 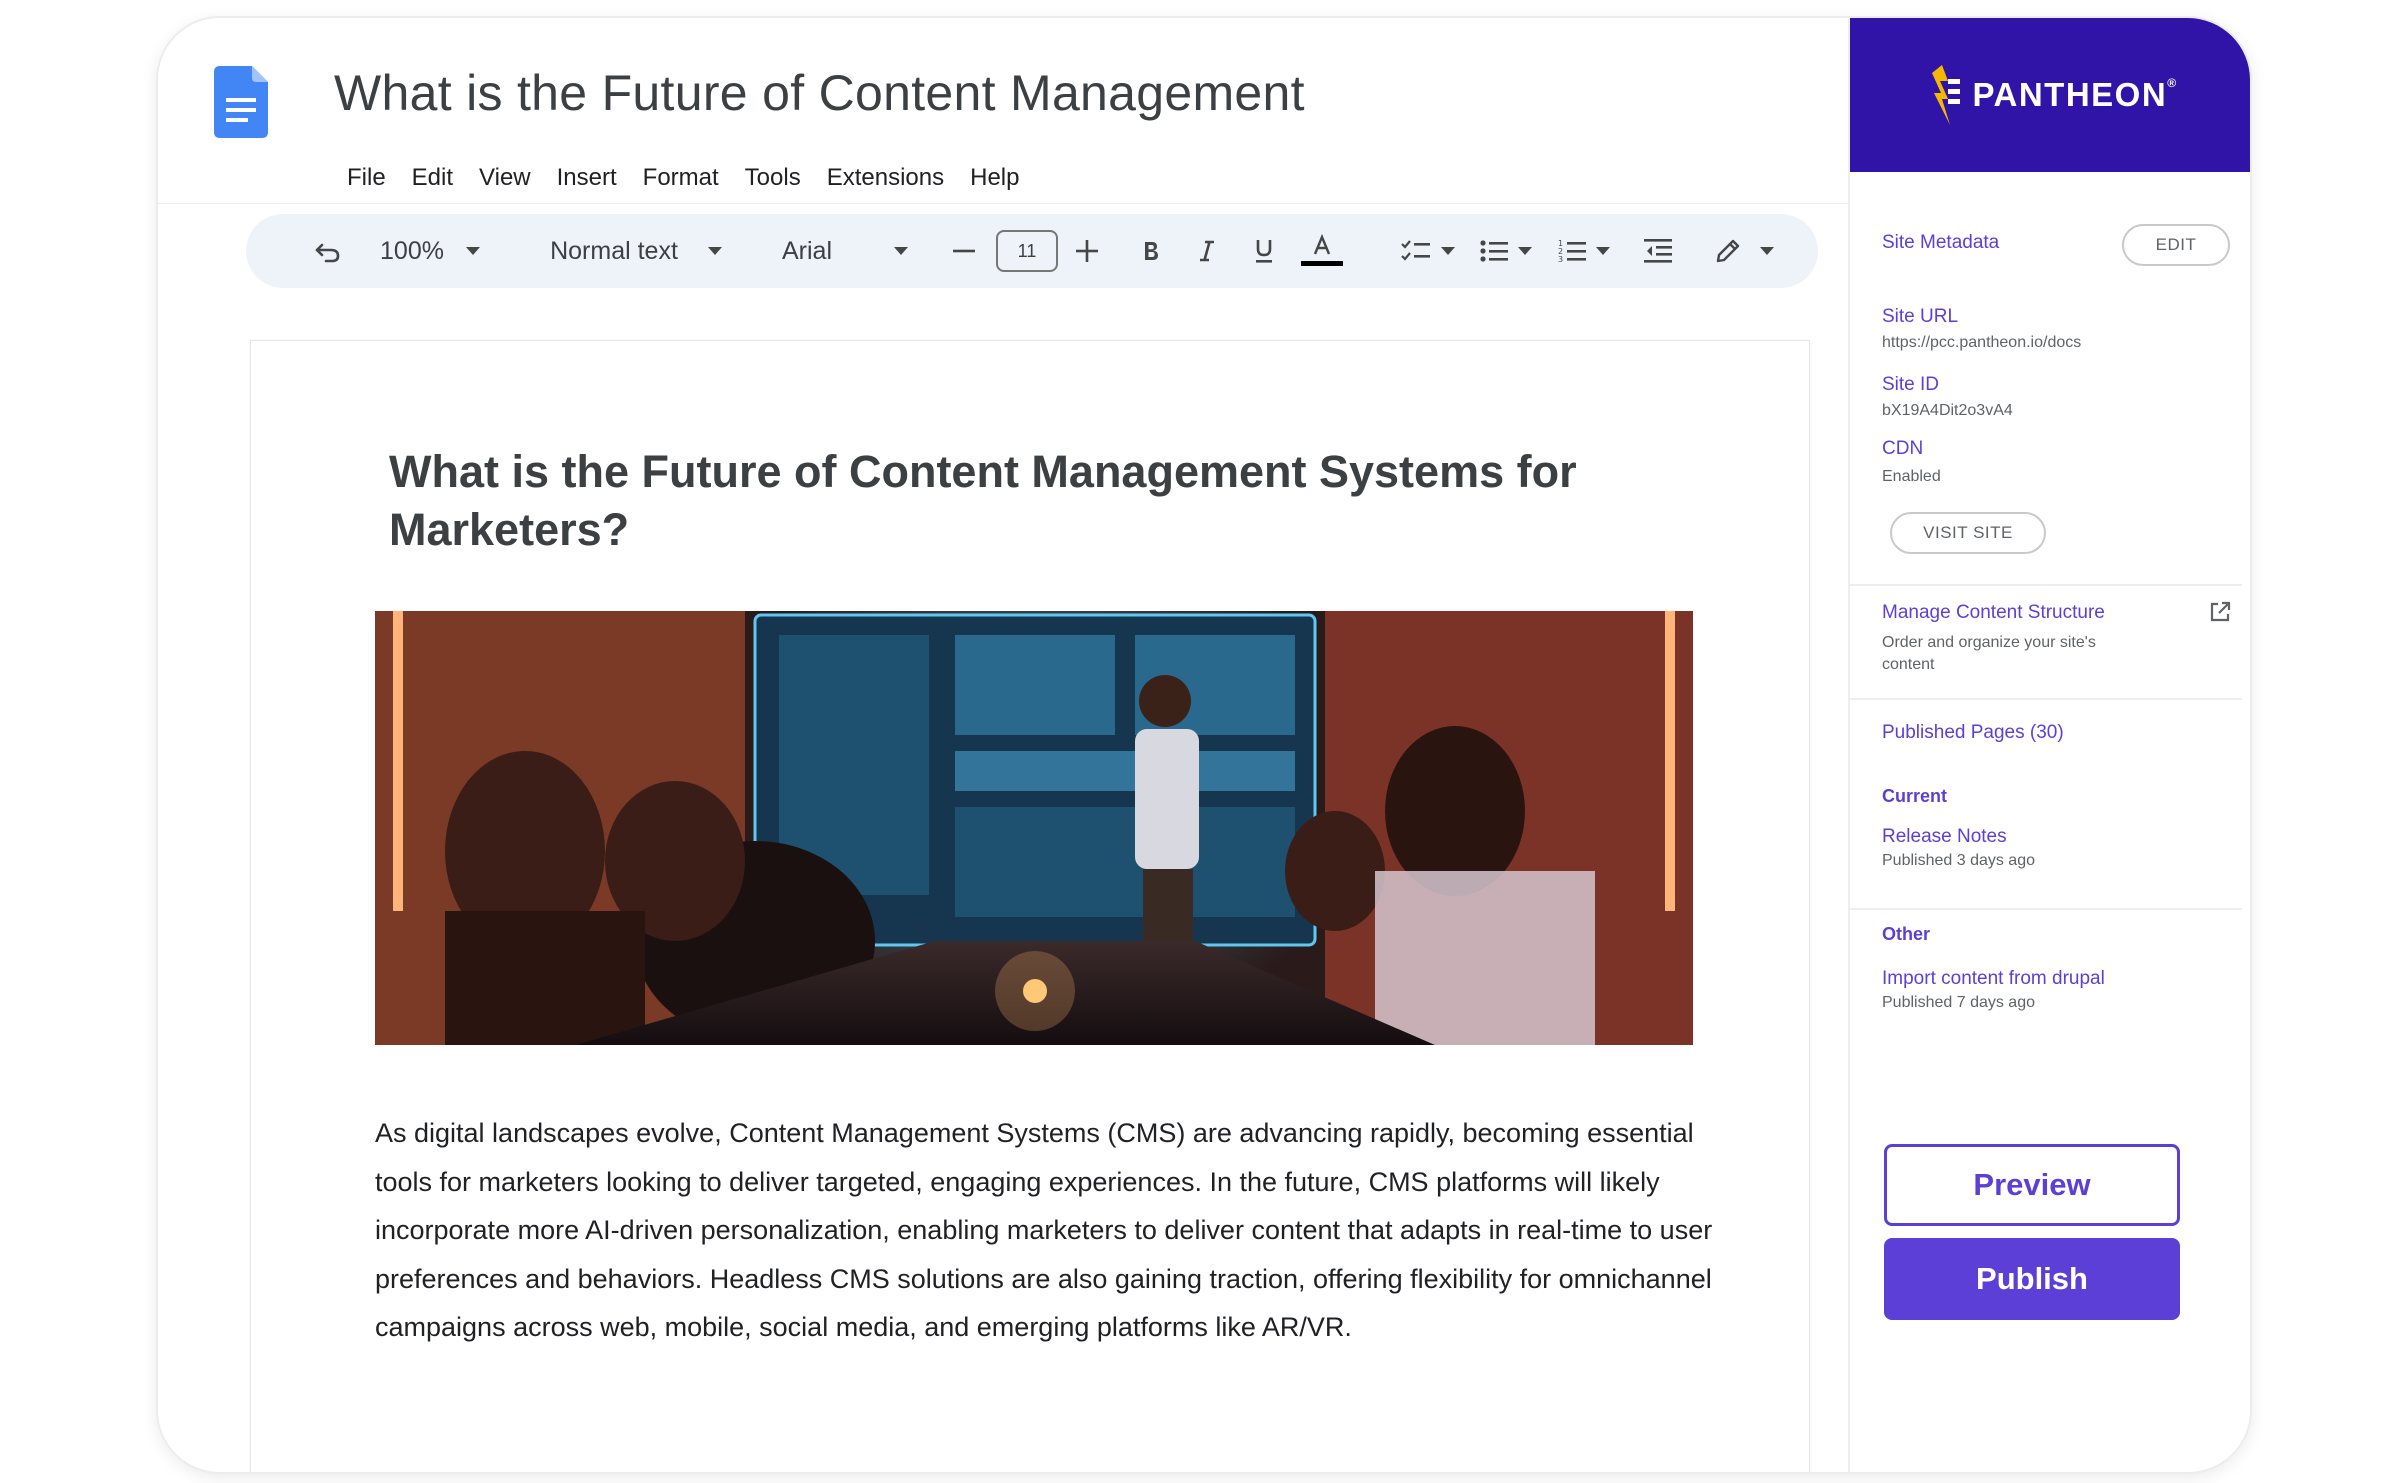 I want to click on zoom-value: 100%, so click(x=412, y=250).